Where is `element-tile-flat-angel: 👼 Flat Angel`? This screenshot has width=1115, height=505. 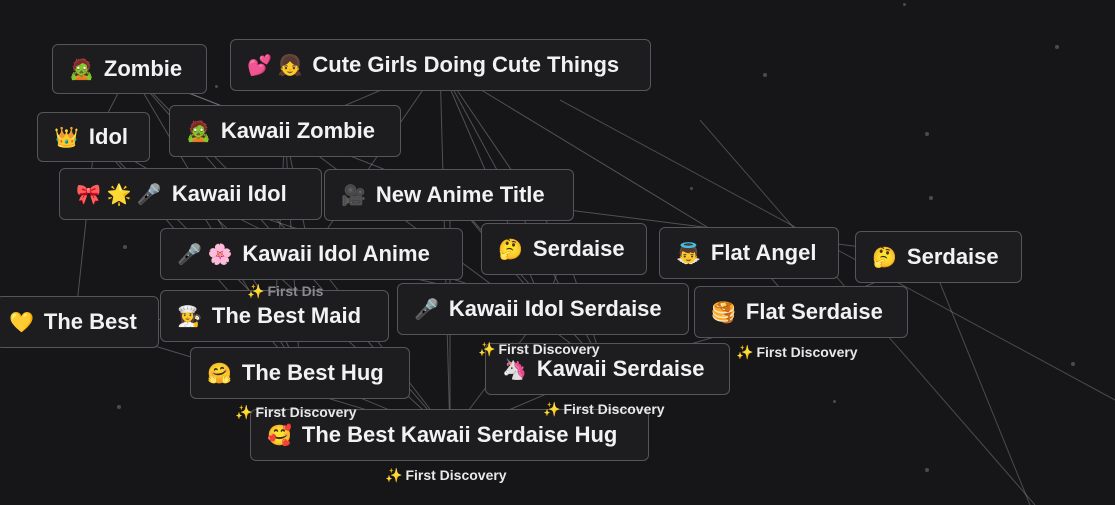 element-tile-flat-angel: 👼 Flat Angel is located at coordinates (749, 253).